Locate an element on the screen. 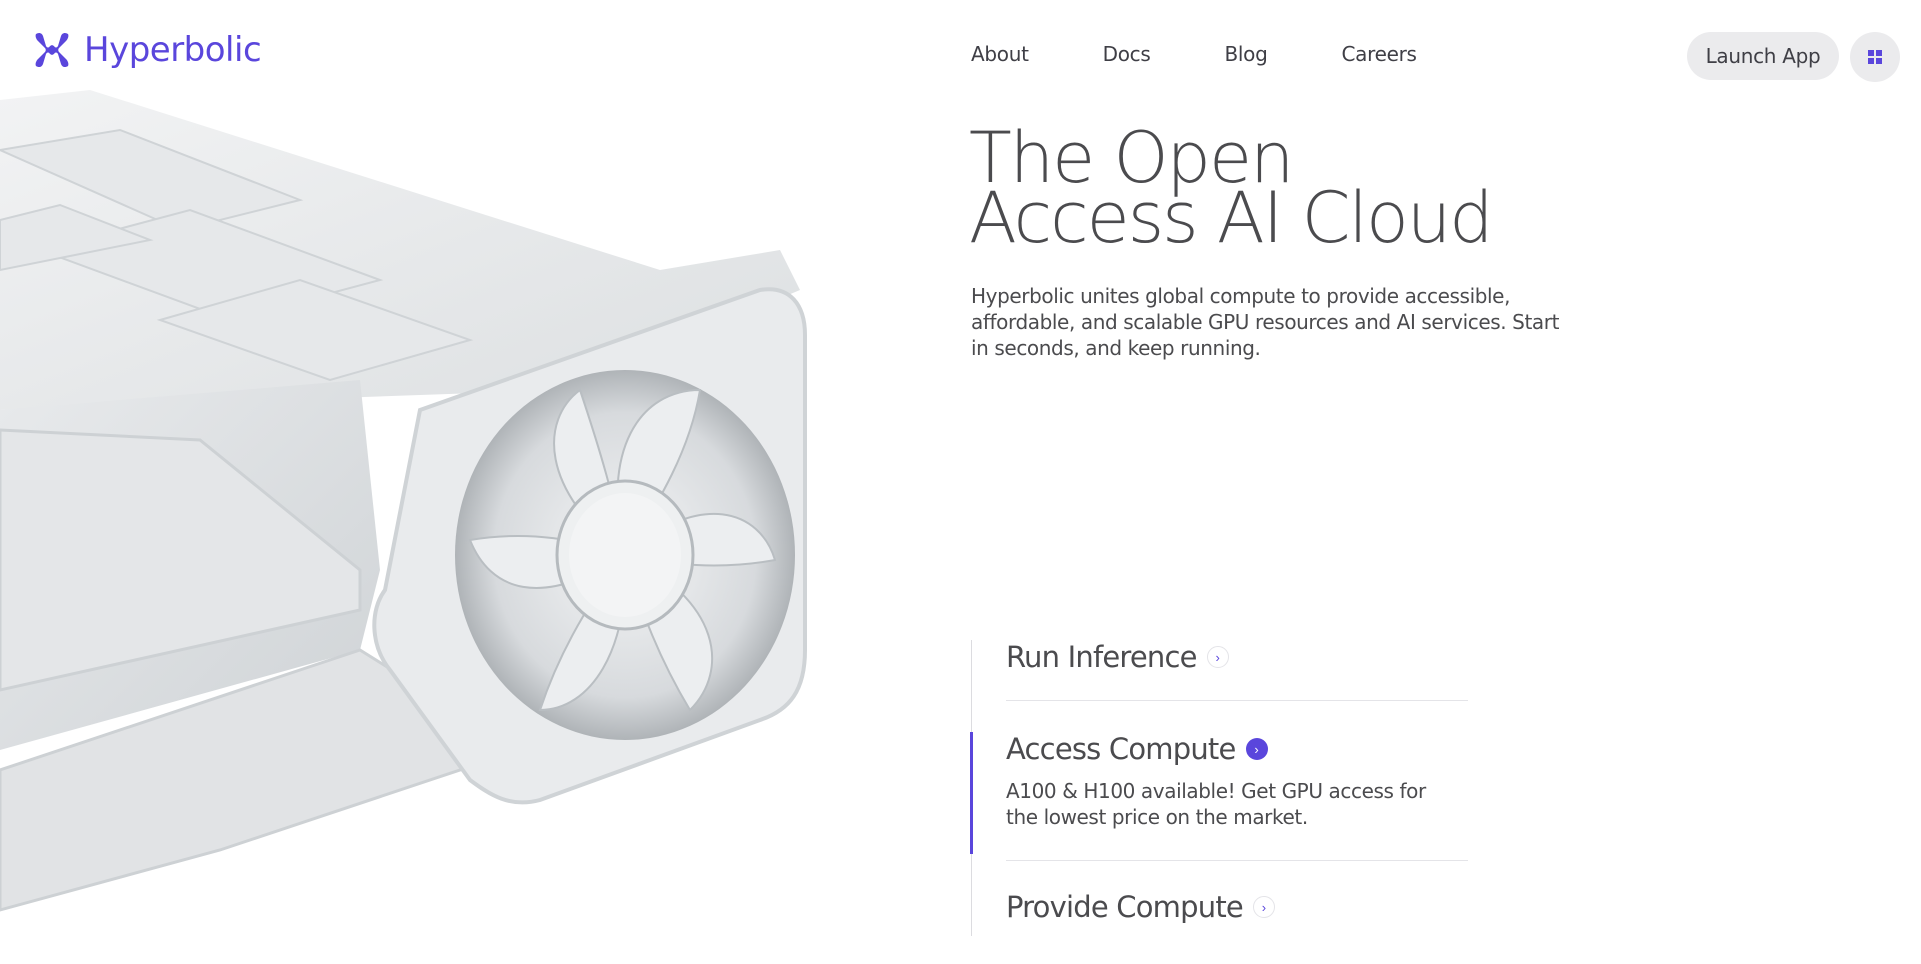 The height and width of the screenshot is (964, 1921). hero-title: The Open Access AI Cloud is located at coordinates (1319, 191).